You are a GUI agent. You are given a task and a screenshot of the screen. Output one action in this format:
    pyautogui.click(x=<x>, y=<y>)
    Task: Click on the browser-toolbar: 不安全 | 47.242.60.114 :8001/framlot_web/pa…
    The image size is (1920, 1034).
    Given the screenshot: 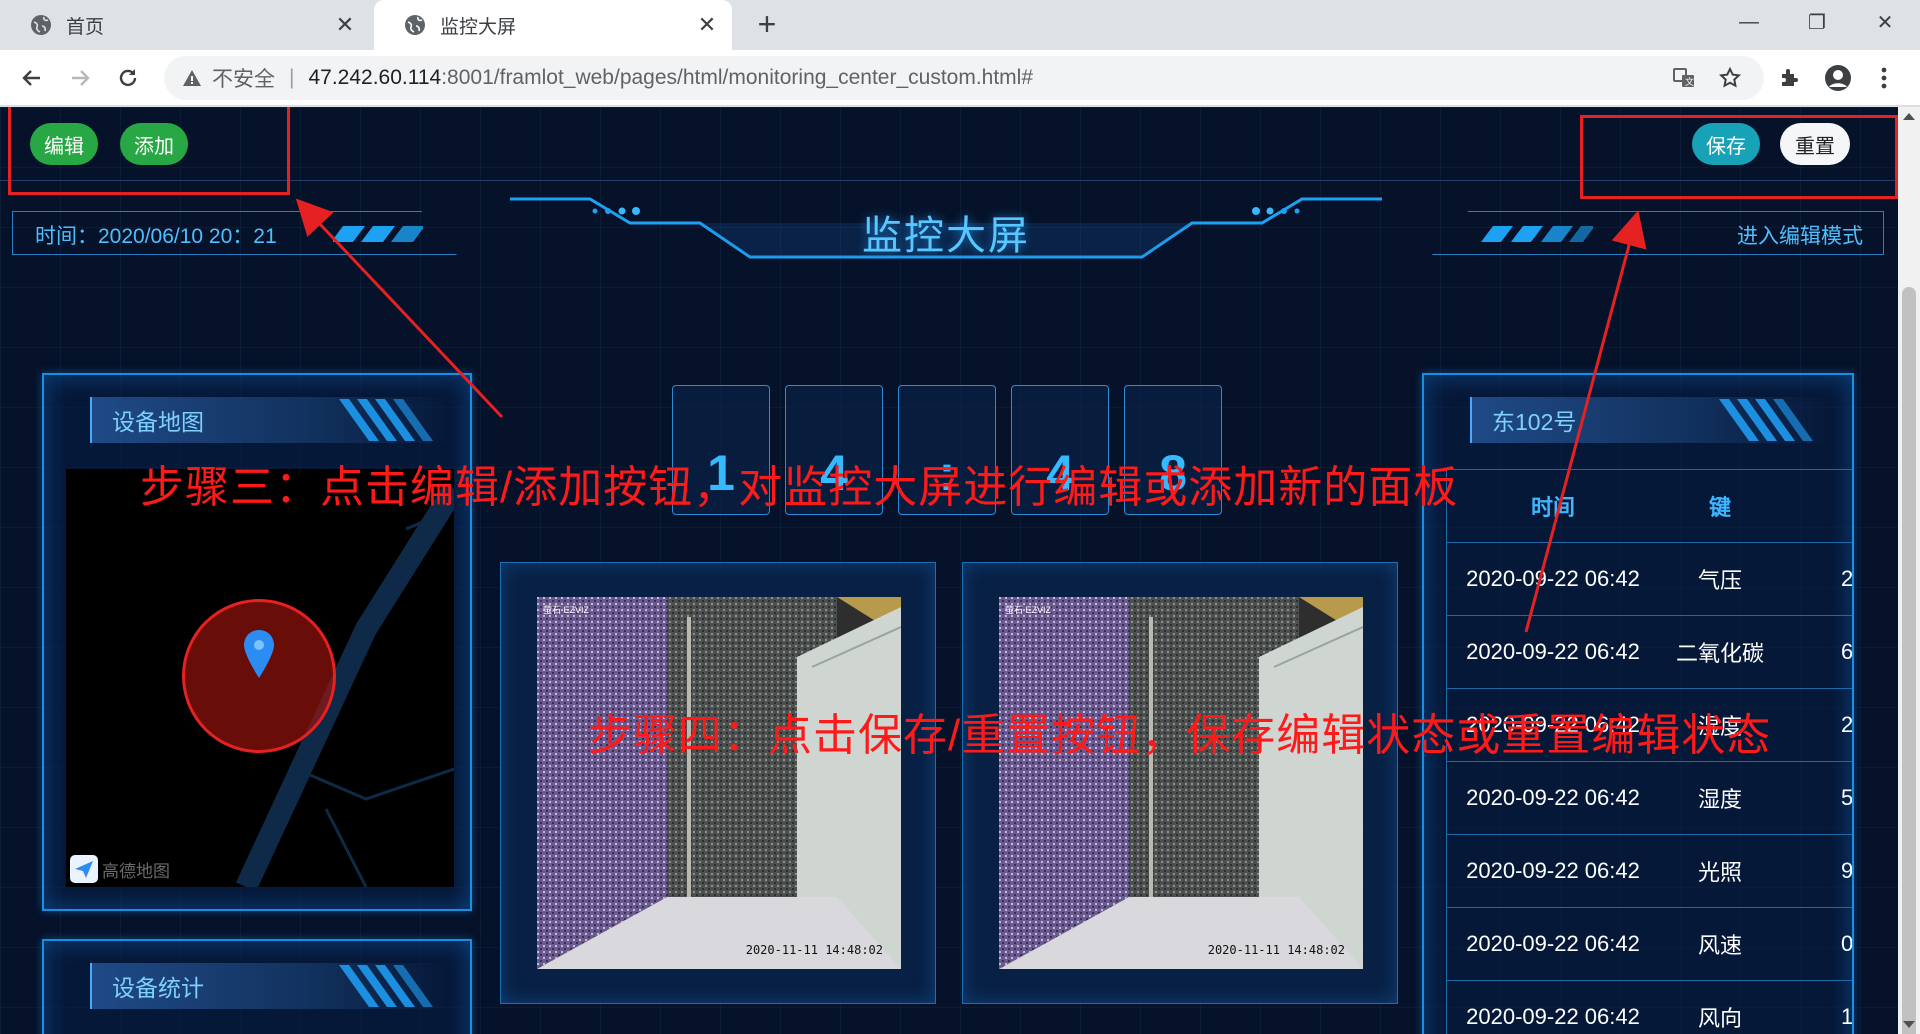 What is the action you would take?
    pyautogui.click(x=960, y=78)
    